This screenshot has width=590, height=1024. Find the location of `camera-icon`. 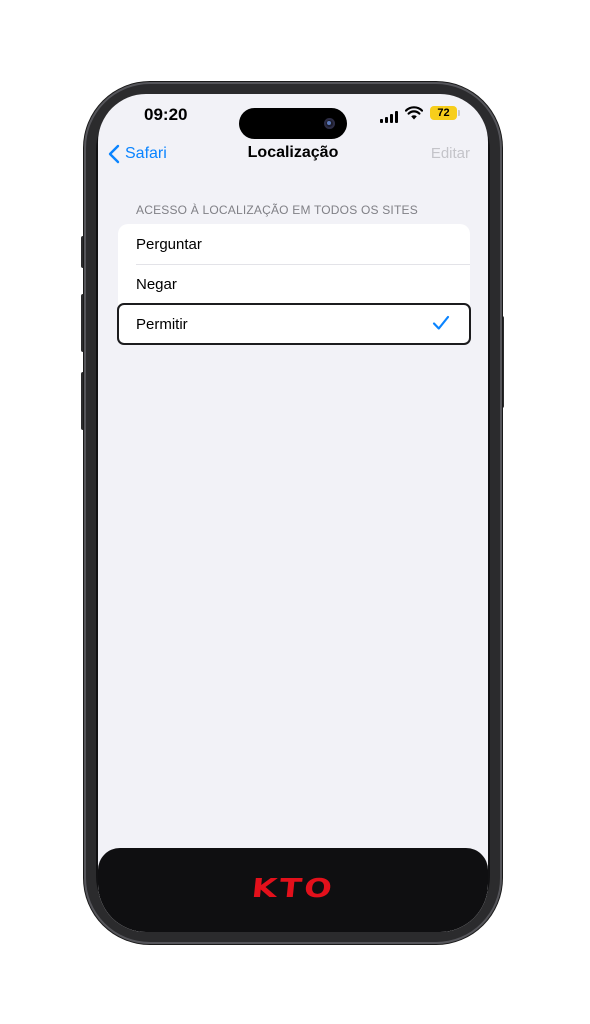

camera-icon is located at coordinates (329, 123).